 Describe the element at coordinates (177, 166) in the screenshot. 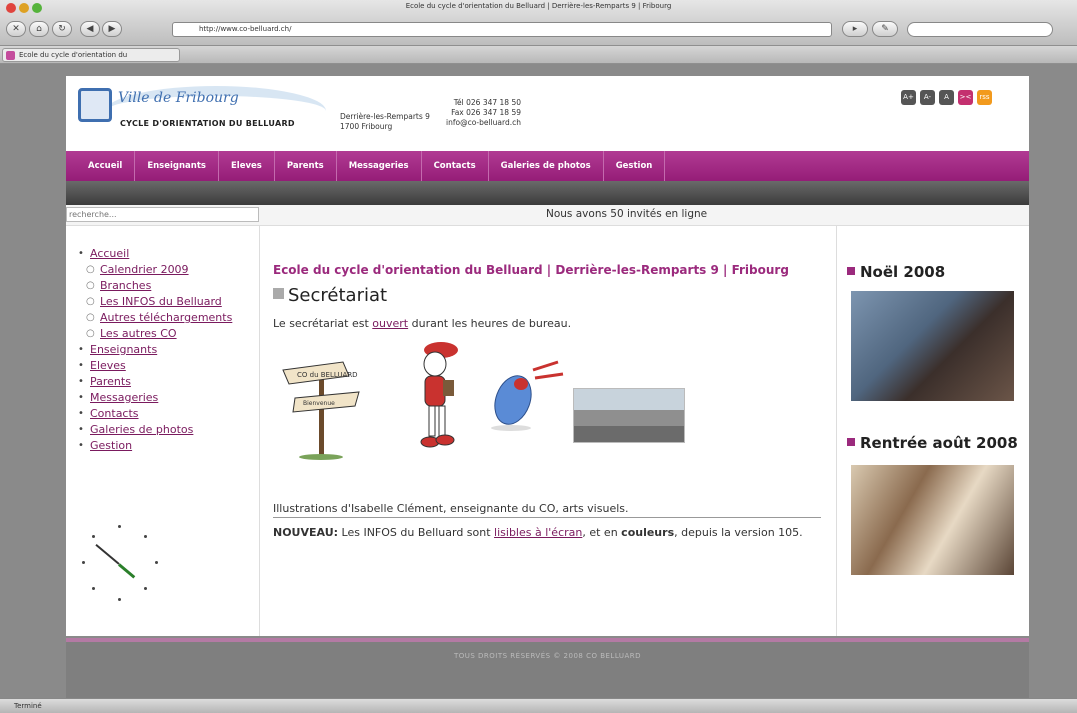

I see `menu-item-enseignants: Enseignants` at that location.